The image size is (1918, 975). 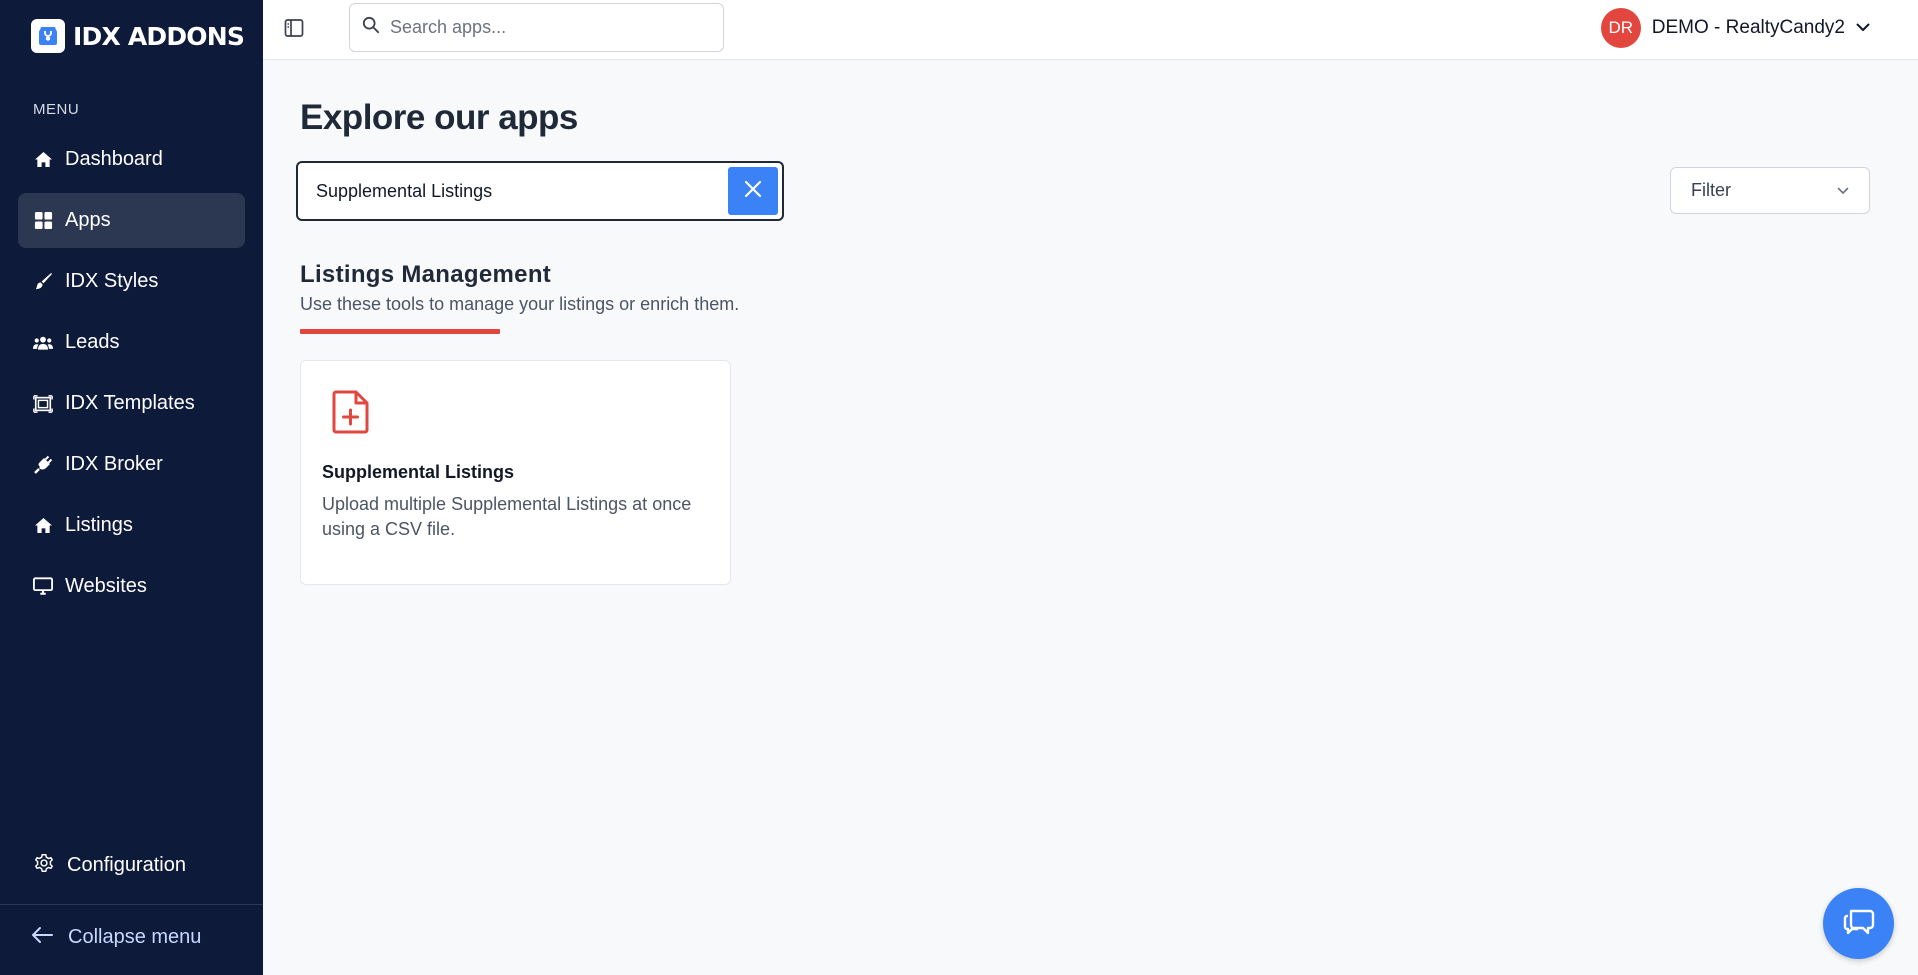 I want to click on page-title: Explore our apps, so click(x=439, y=117).